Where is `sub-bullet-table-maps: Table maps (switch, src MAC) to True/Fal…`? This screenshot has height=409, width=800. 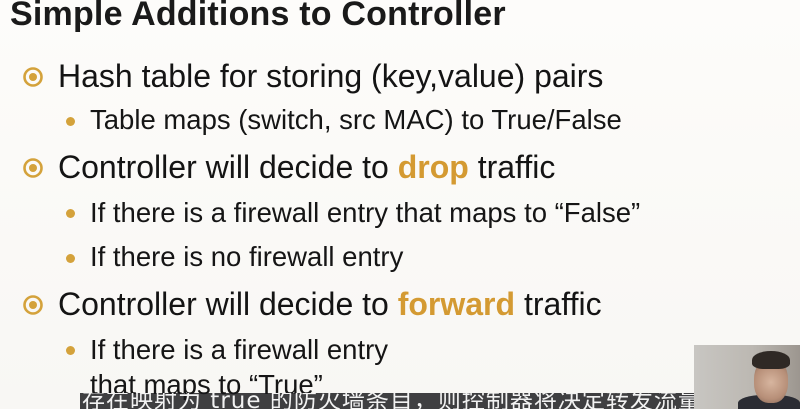
sub-bullet-table-maps: Table maps (switch, src MAC) to True/Fal… is located at coordinates (356, 119).